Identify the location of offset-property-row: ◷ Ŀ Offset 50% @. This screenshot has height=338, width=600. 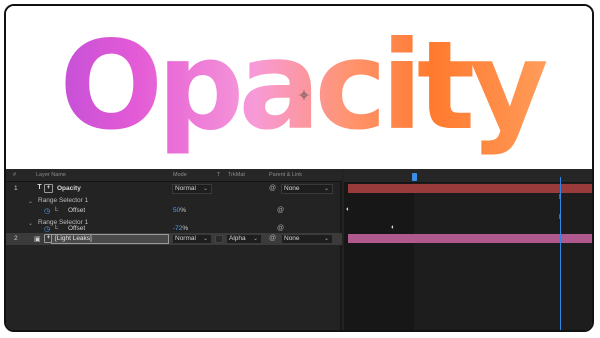
(174, 211).